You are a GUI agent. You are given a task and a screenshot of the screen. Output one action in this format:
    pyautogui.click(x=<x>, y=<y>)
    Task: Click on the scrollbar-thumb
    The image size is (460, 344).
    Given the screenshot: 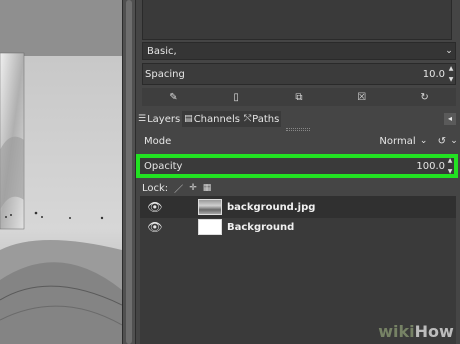 What is the action you would take?
    pyautogui.click(x=129, y=172)
    